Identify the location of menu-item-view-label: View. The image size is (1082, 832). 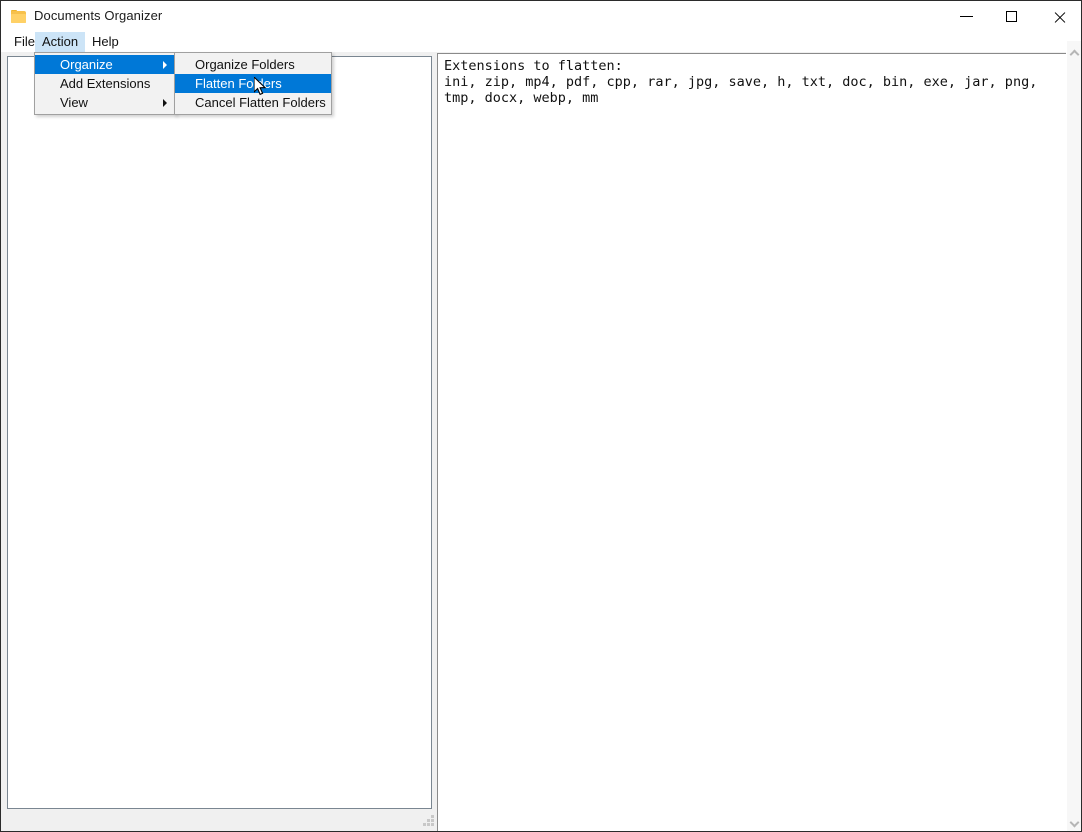
(74, 102).